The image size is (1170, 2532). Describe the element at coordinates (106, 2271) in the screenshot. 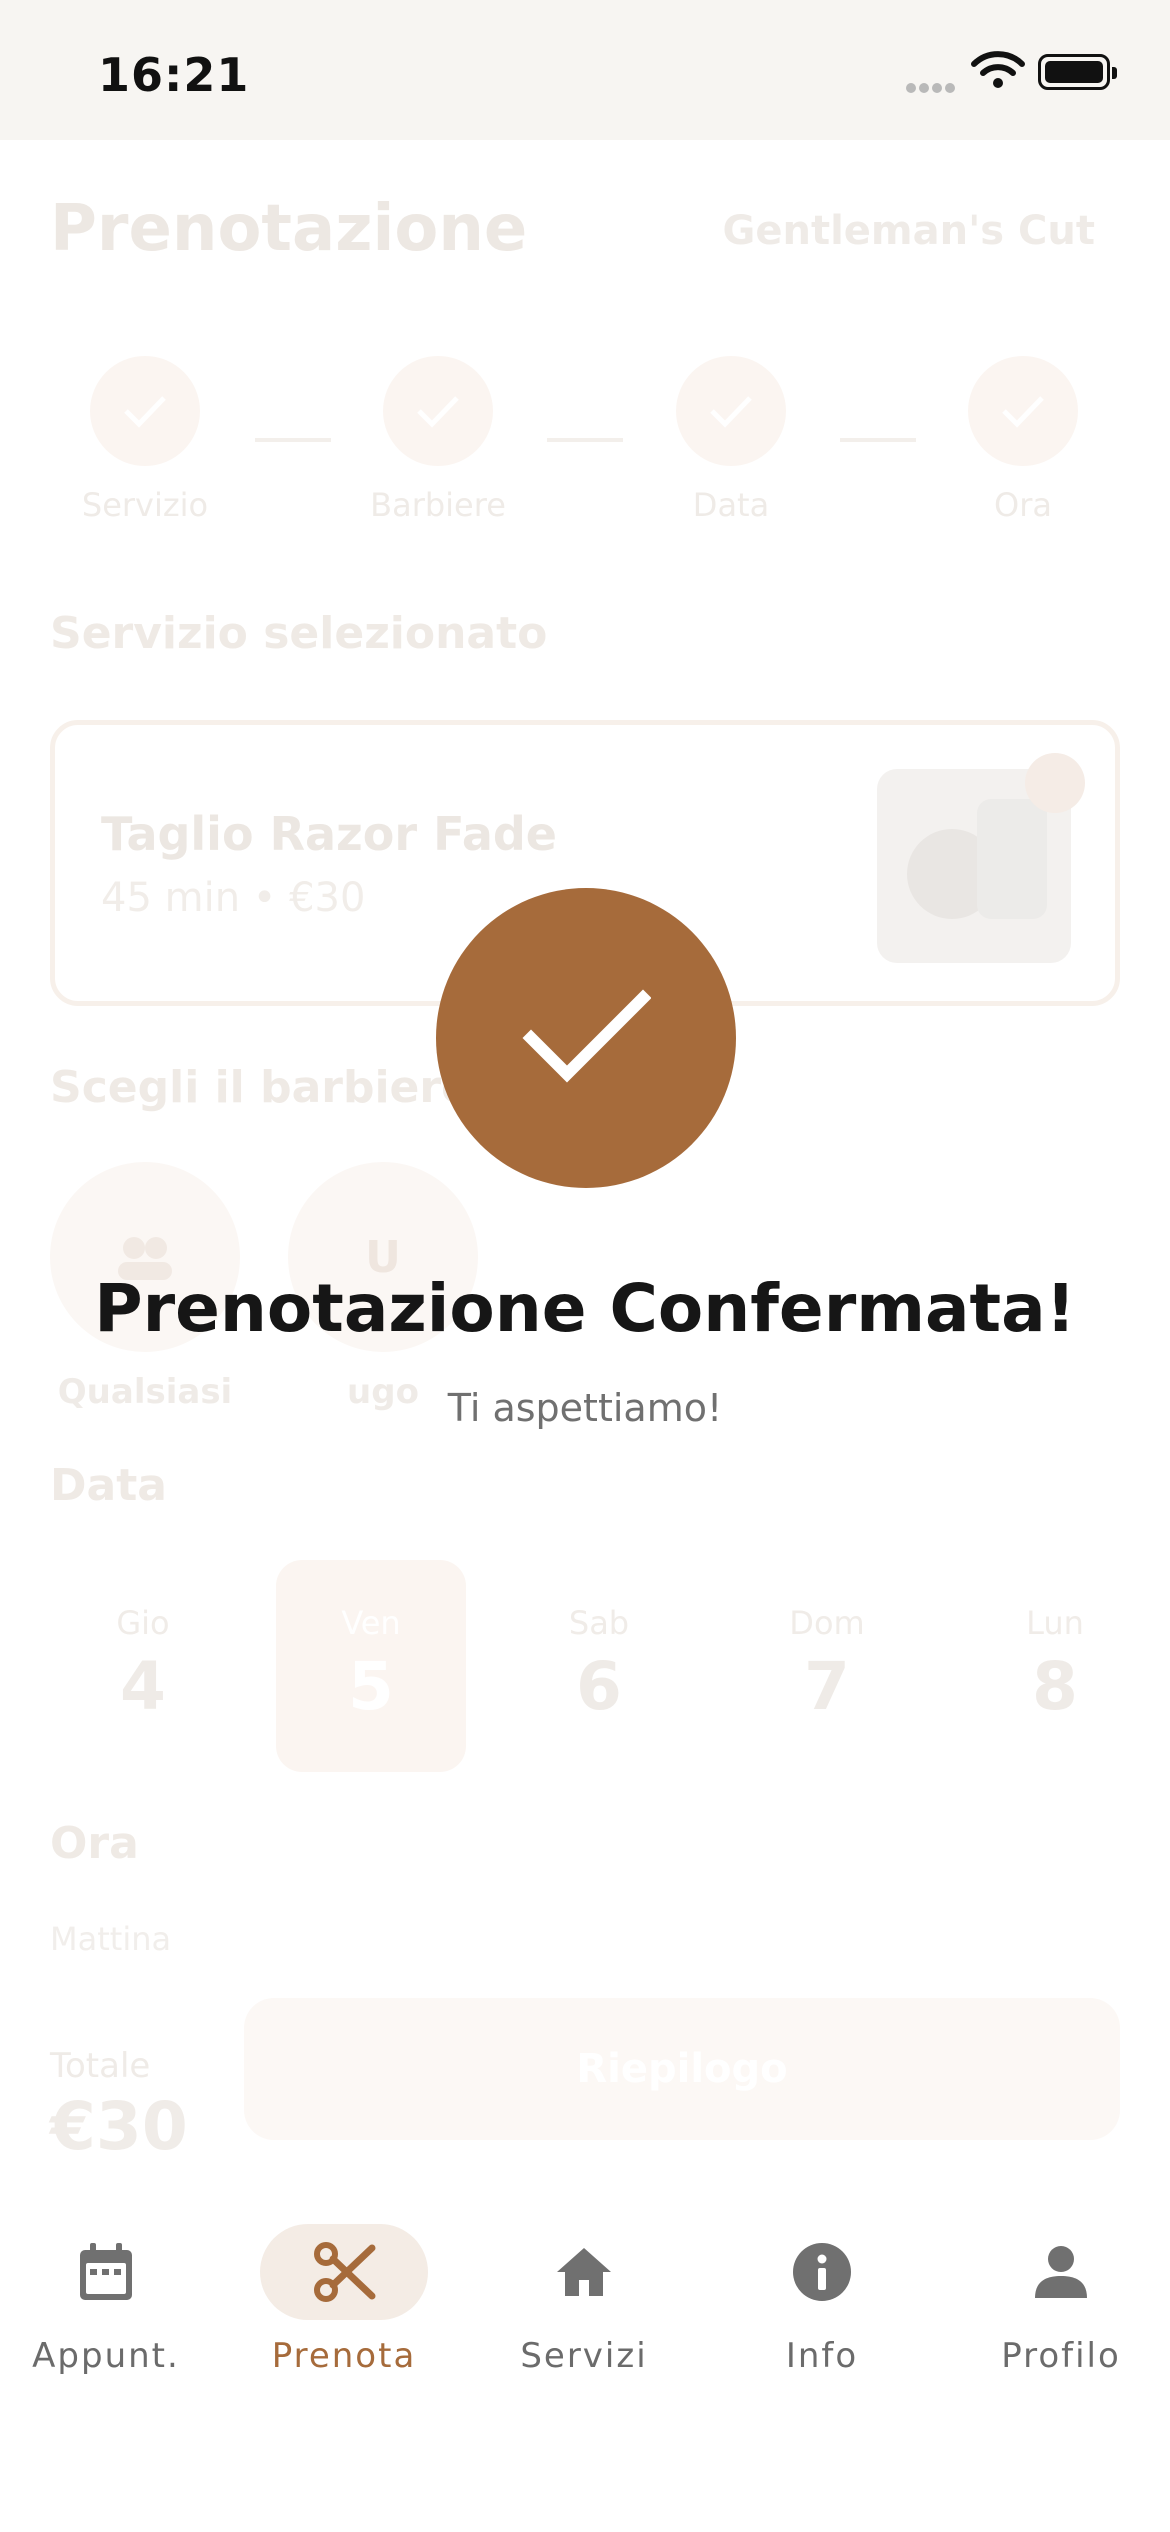

I see `calendar-icon` at that location.